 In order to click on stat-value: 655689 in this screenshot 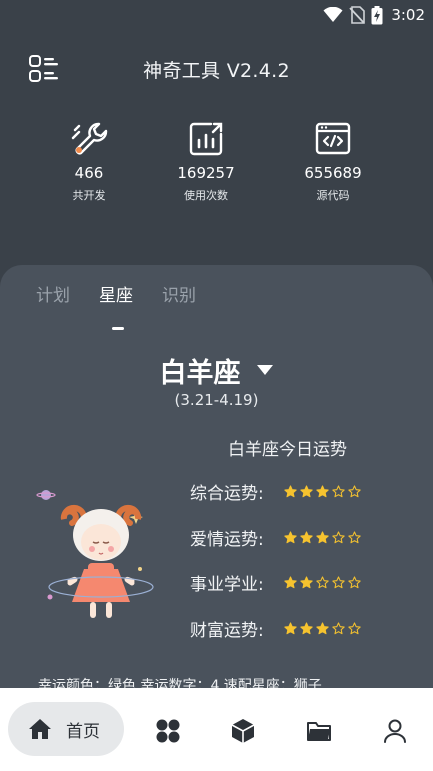, I will do `click(333, 173)`.